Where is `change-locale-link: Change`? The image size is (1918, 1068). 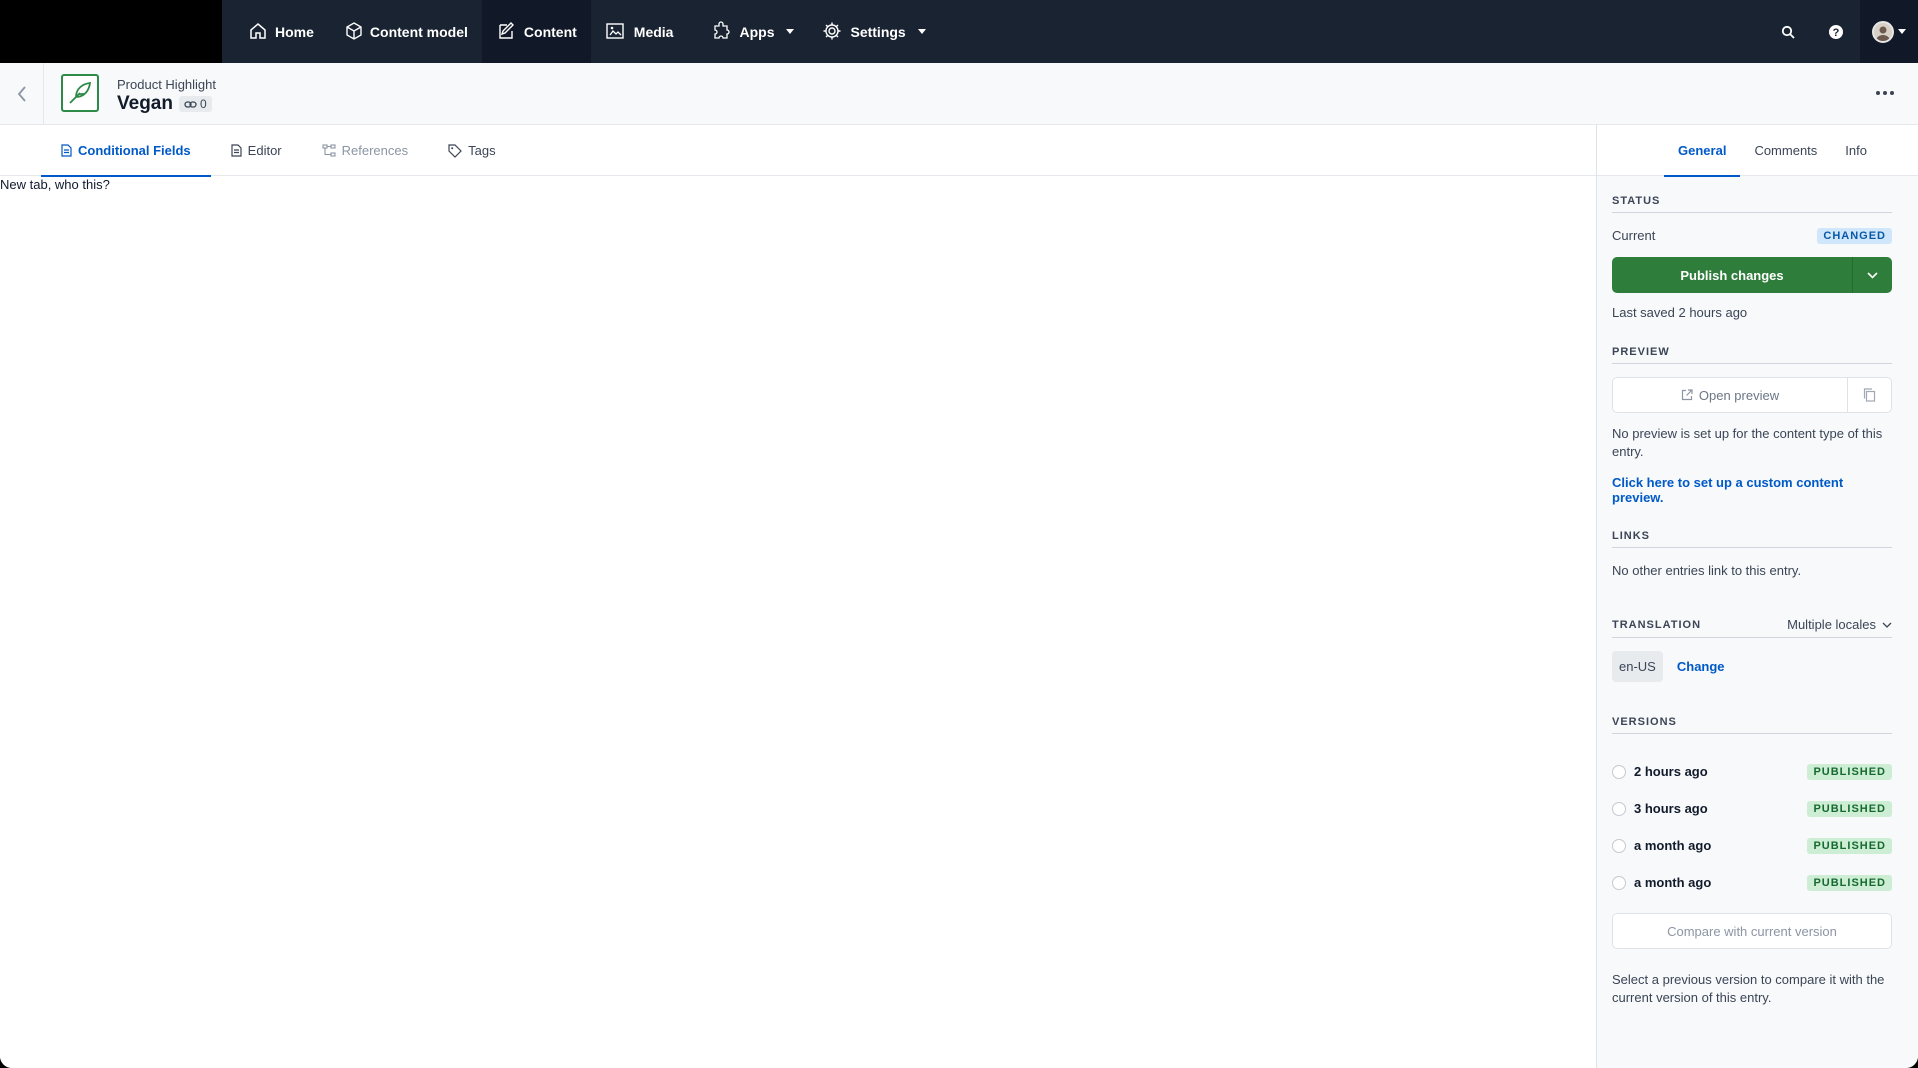
change-locale-link: Change is located at coordinates (1701, 666).